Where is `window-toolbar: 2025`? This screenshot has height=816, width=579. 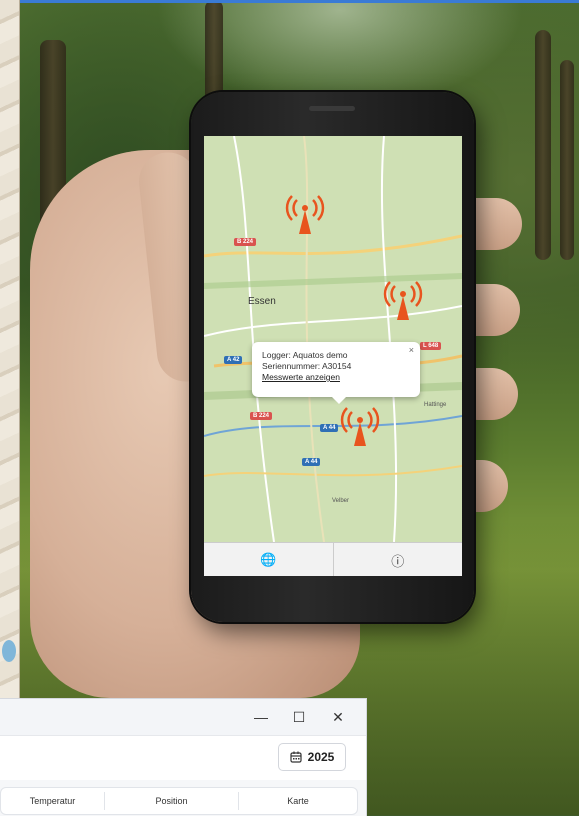 window-toolbar: 2025 is located at coordinates (183, 757).